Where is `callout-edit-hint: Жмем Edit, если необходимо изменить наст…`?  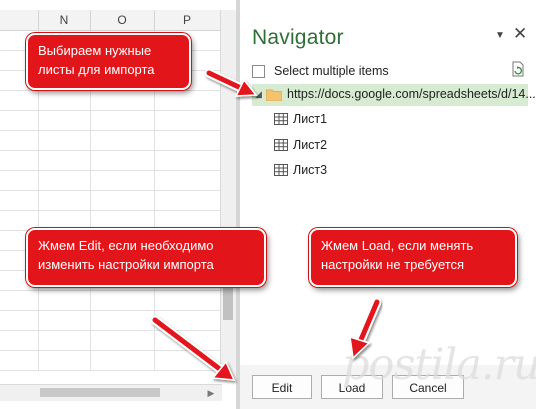
callout-edit-hint: Жмем Edit, если необходимо изменить наст… is located at coordinates (146, 257).